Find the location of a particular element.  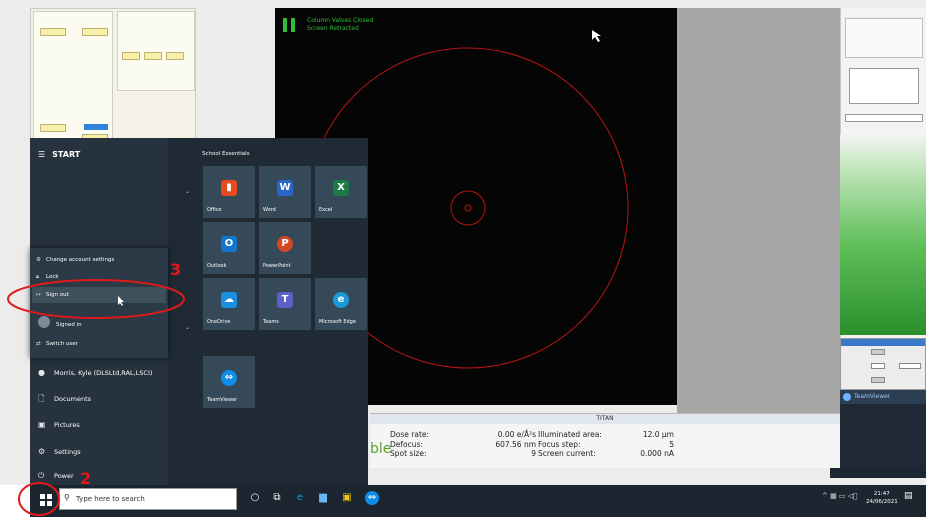

start-button-annotation-ellipse is located at coordinates (39, 499).